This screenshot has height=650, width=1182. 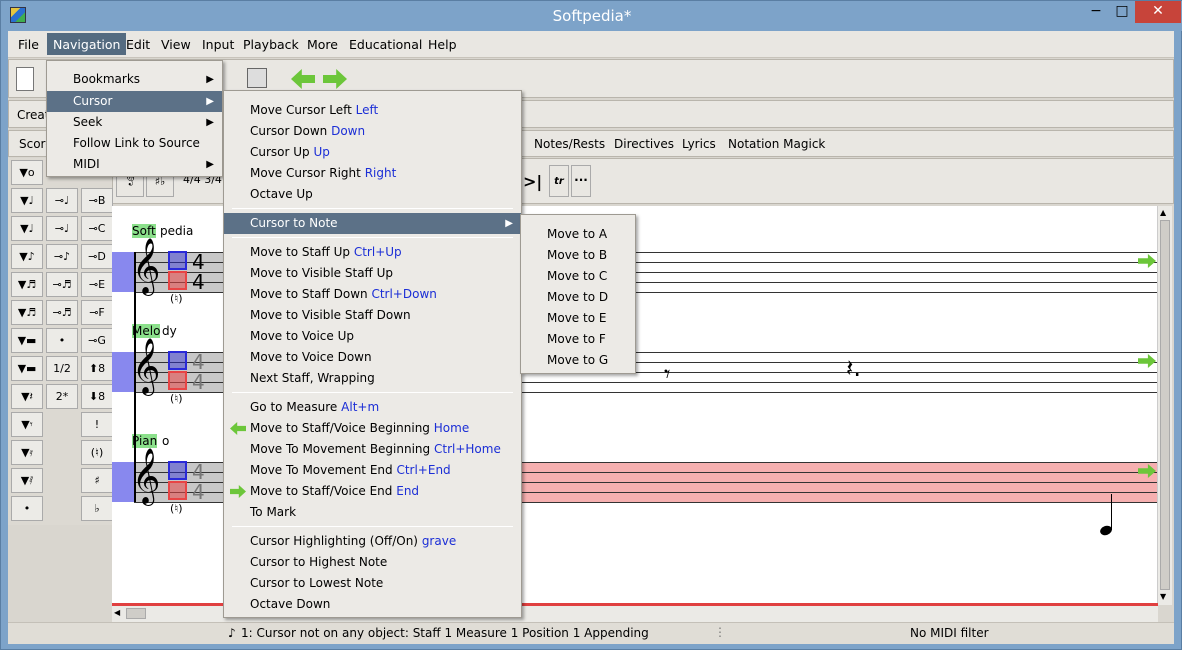 I want to click on palette-button: ▼♪, so click(x=27, y=256).